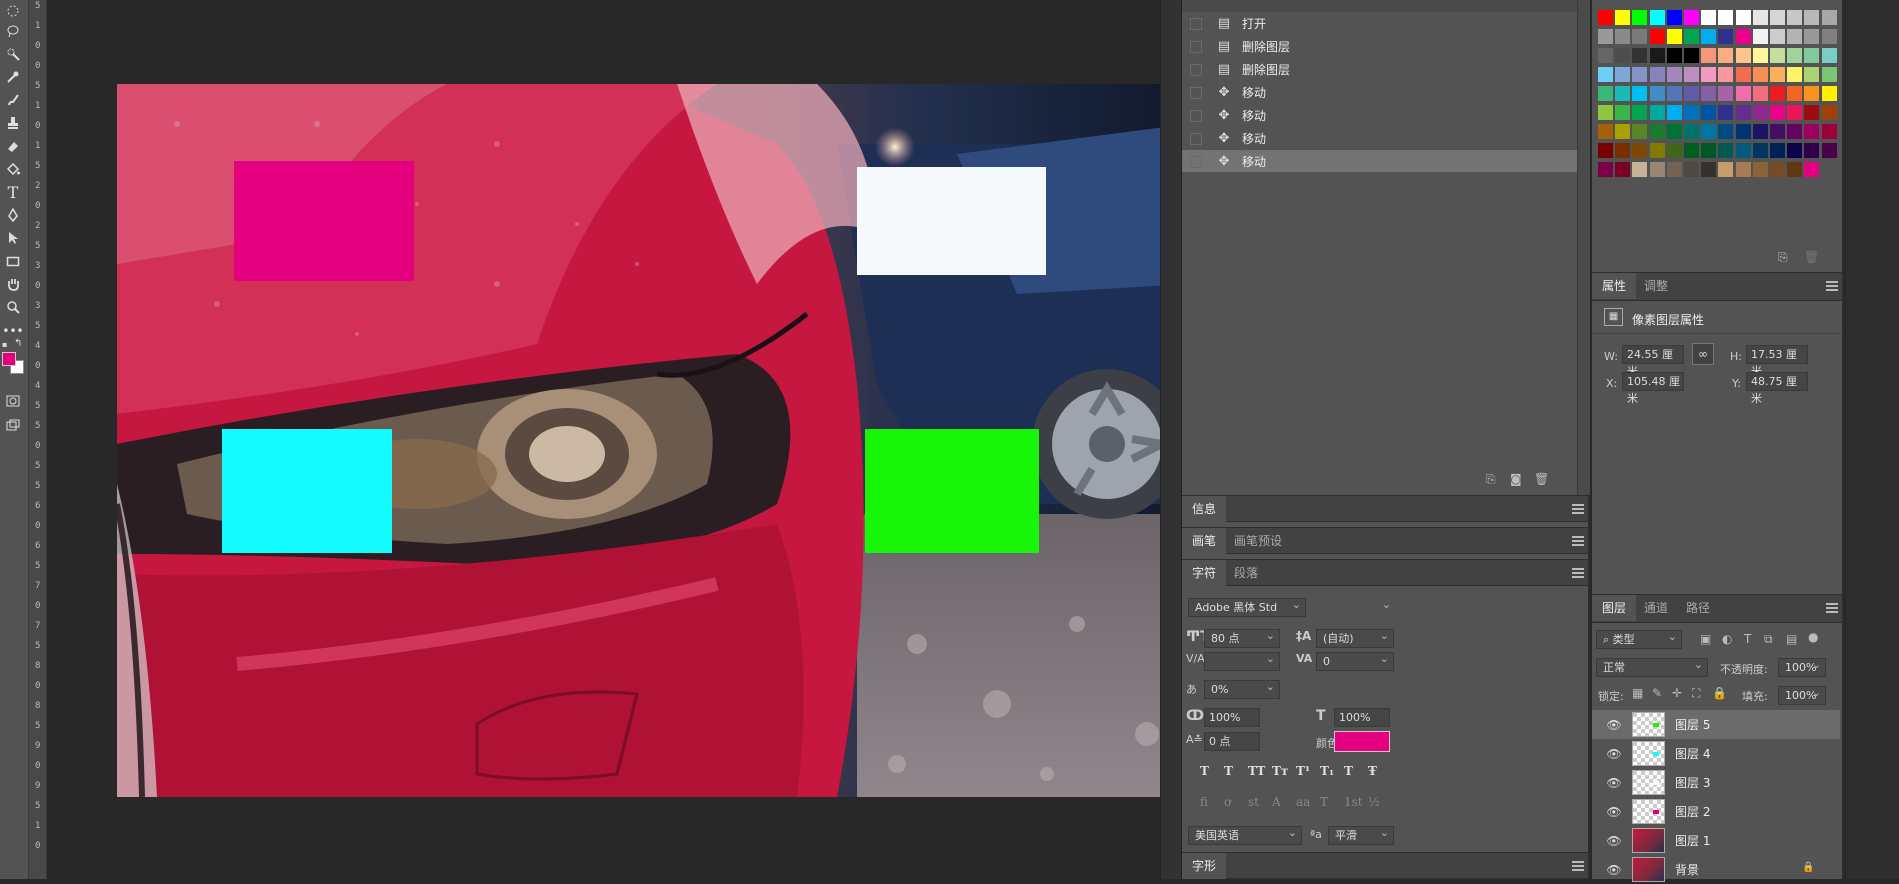 The height and width of the screenshot is (884, 1899). What do you see at coordinates (13, 77) in the screenshot?
I see `eyedropper-icon` at bounding box center [13, 77].